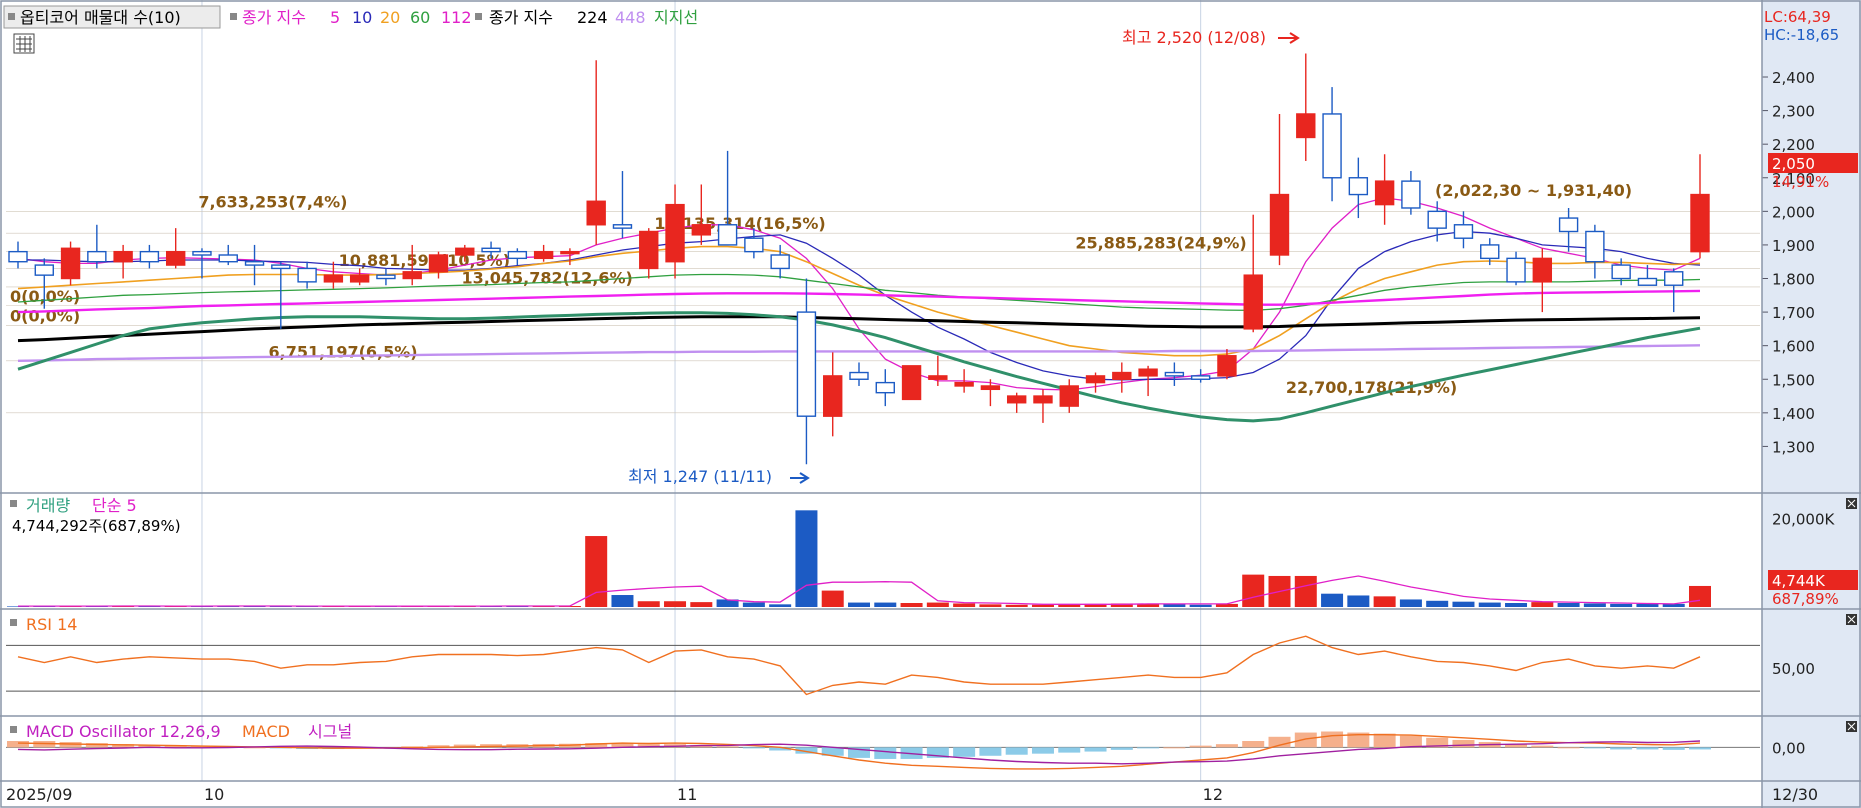 This screenshot has width=1861, height=808. What do you see at coordinates (48, 505) in the screenshot?
I see `volume-title: 거래량` at bounding box center [48, 505].